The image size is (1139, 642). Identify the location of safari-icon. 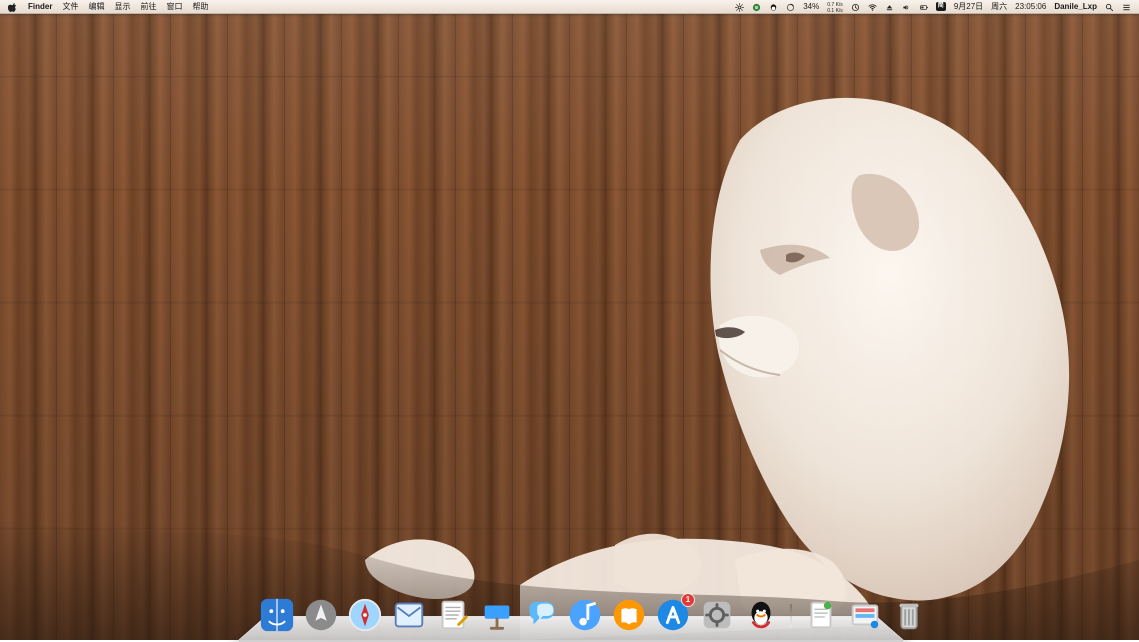
(365, 615).